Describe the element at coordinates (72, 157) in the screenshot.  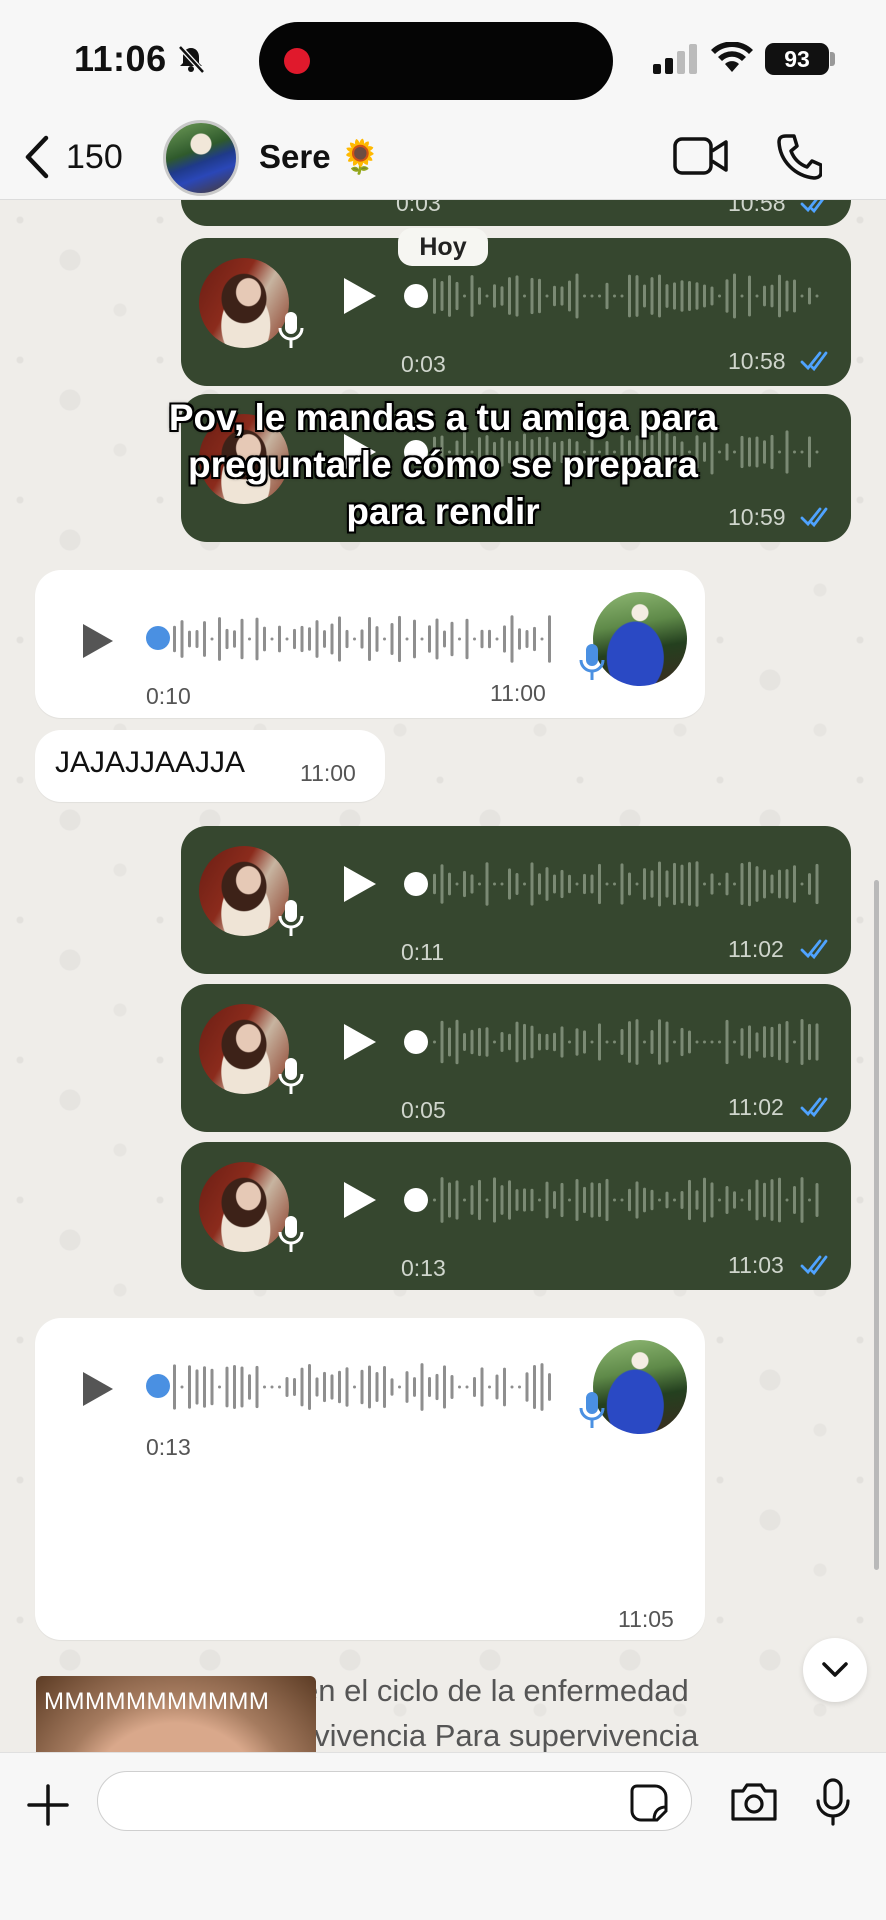
I see `back-button: 150` at that location.